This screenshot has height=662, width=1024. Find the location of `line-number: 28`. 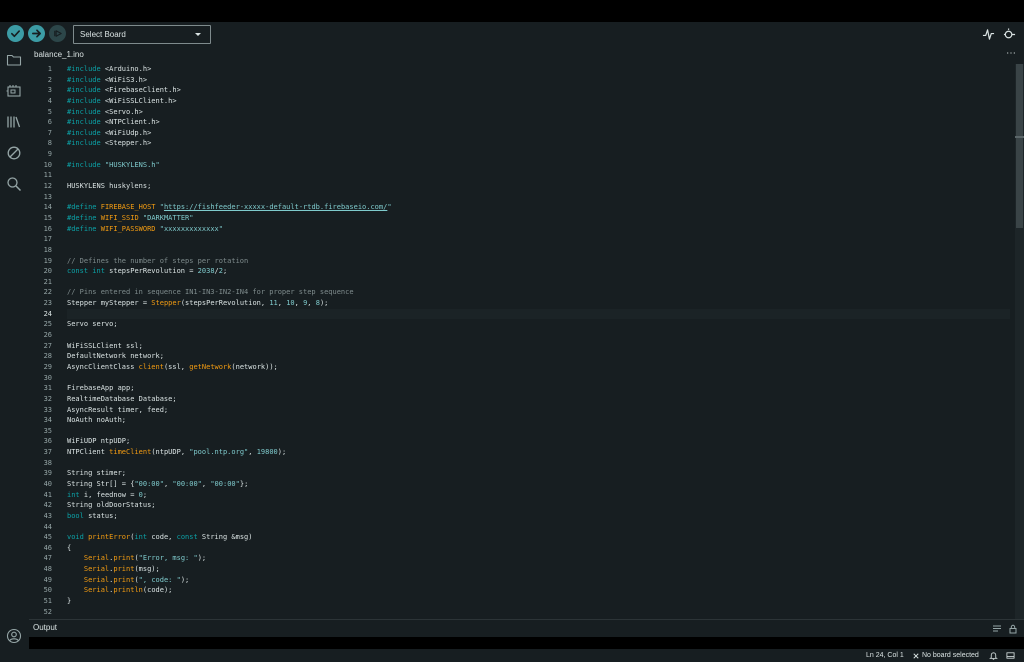

line-number: 28 is located at coordinates (47, 356).